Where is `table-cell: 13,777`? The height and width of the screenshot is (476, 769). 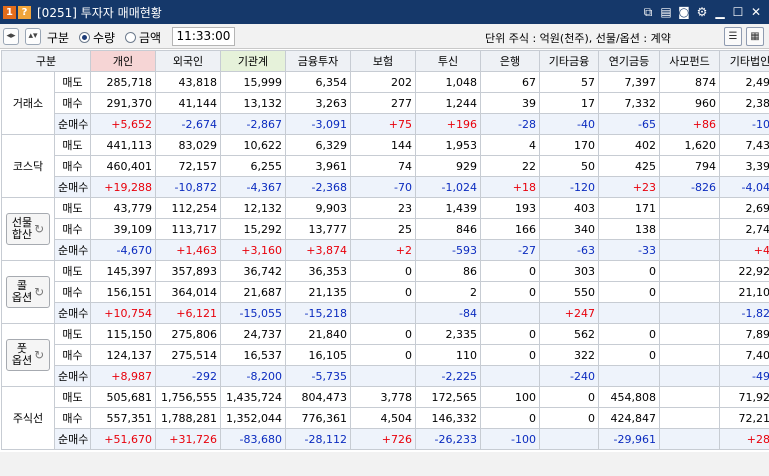
table-cell: 13,777 is located at coordinates (318, 229).